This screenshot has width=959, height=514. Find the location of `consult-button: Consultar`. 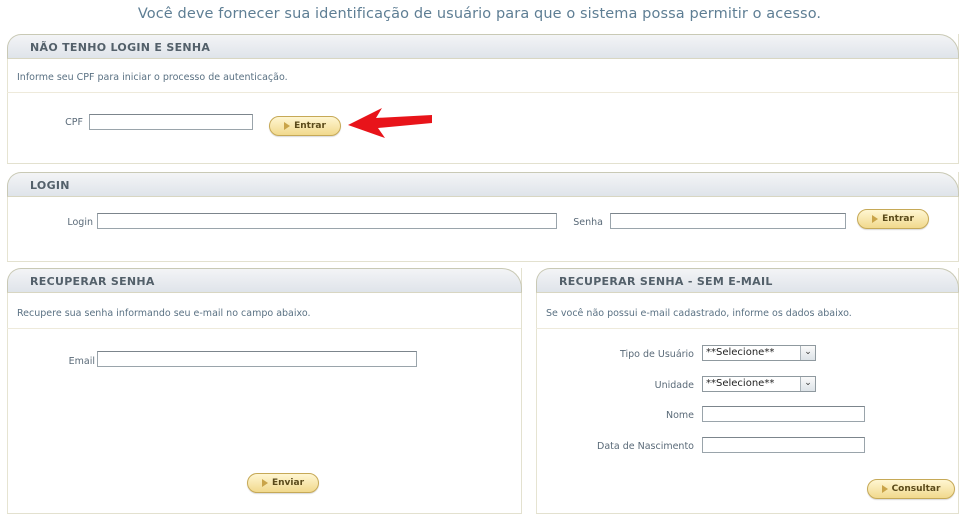

consult-button: Consultar is located at coordinates (911, 489).